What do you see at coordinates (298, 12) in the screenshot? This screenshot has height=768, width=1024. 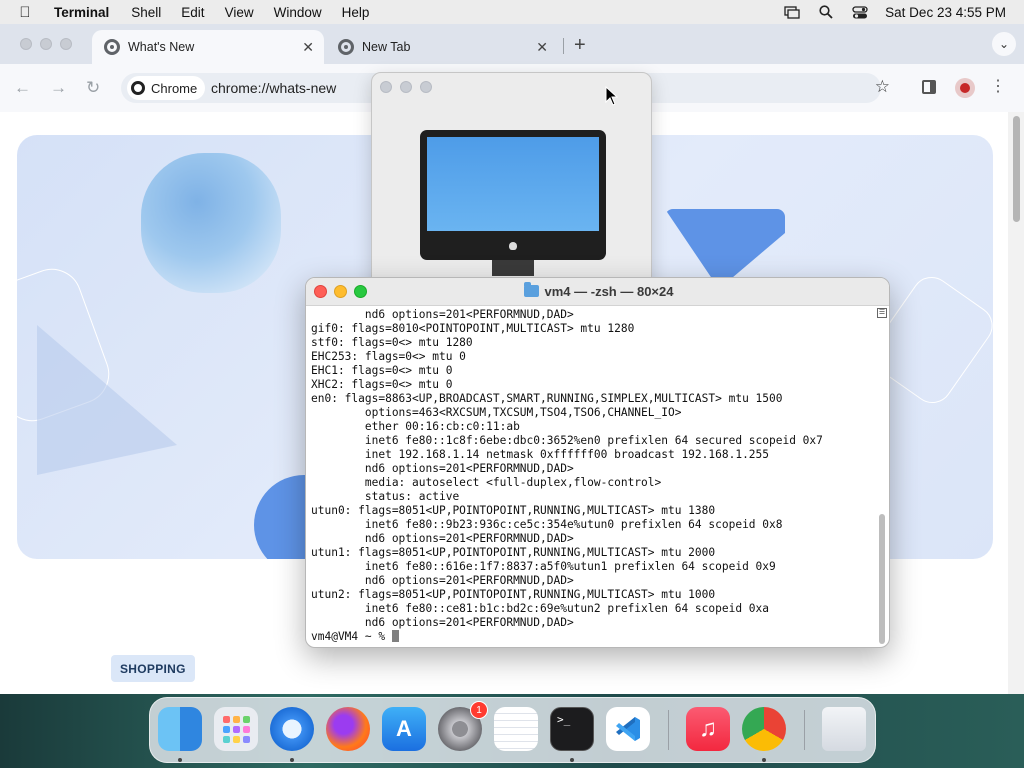 I see `menu-window: Window` at bounding box center [298, 12].